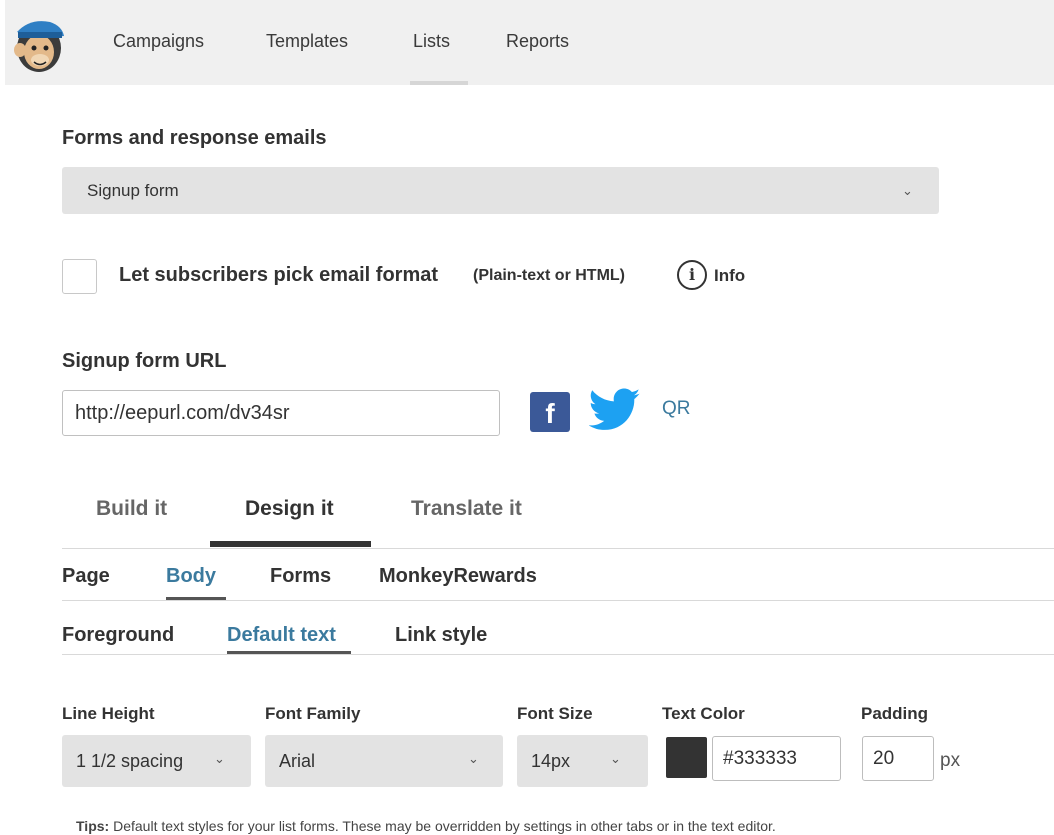  Describe the element at coordinates (950, 760) in the screenshot. I see `padding-unit: px` at that location.